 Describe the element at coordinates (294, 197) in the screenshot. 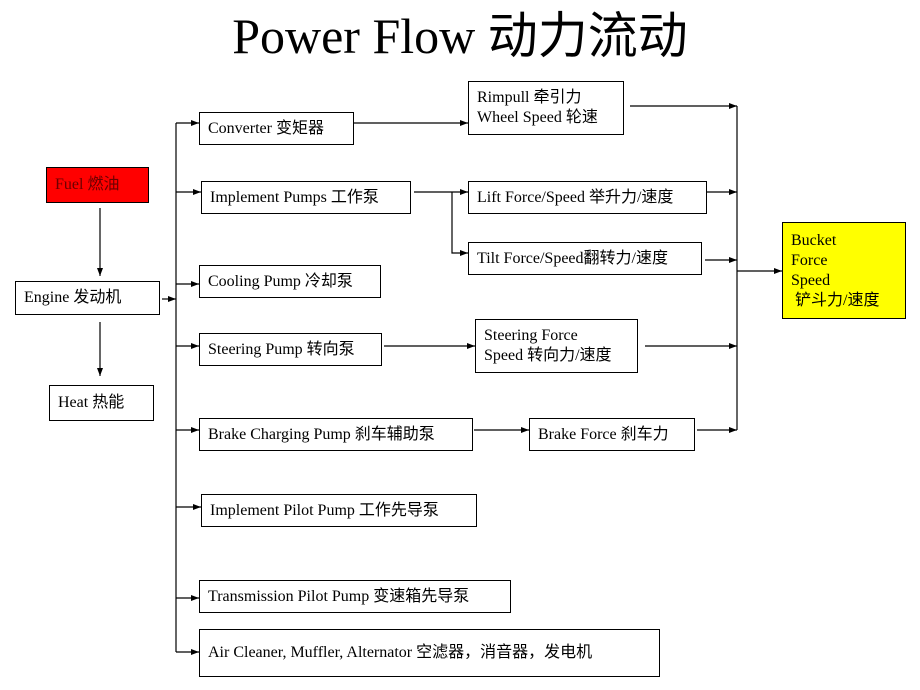

I see `node-implement-pumps-label: Implement Pumps 工作泵` at that location.